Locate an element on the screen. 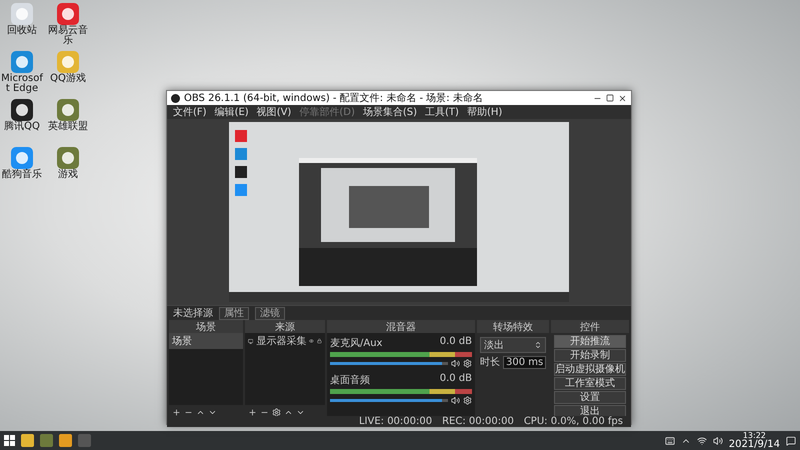  source-toolbar-button: 滤镜 is located at coordinates (270, 313).